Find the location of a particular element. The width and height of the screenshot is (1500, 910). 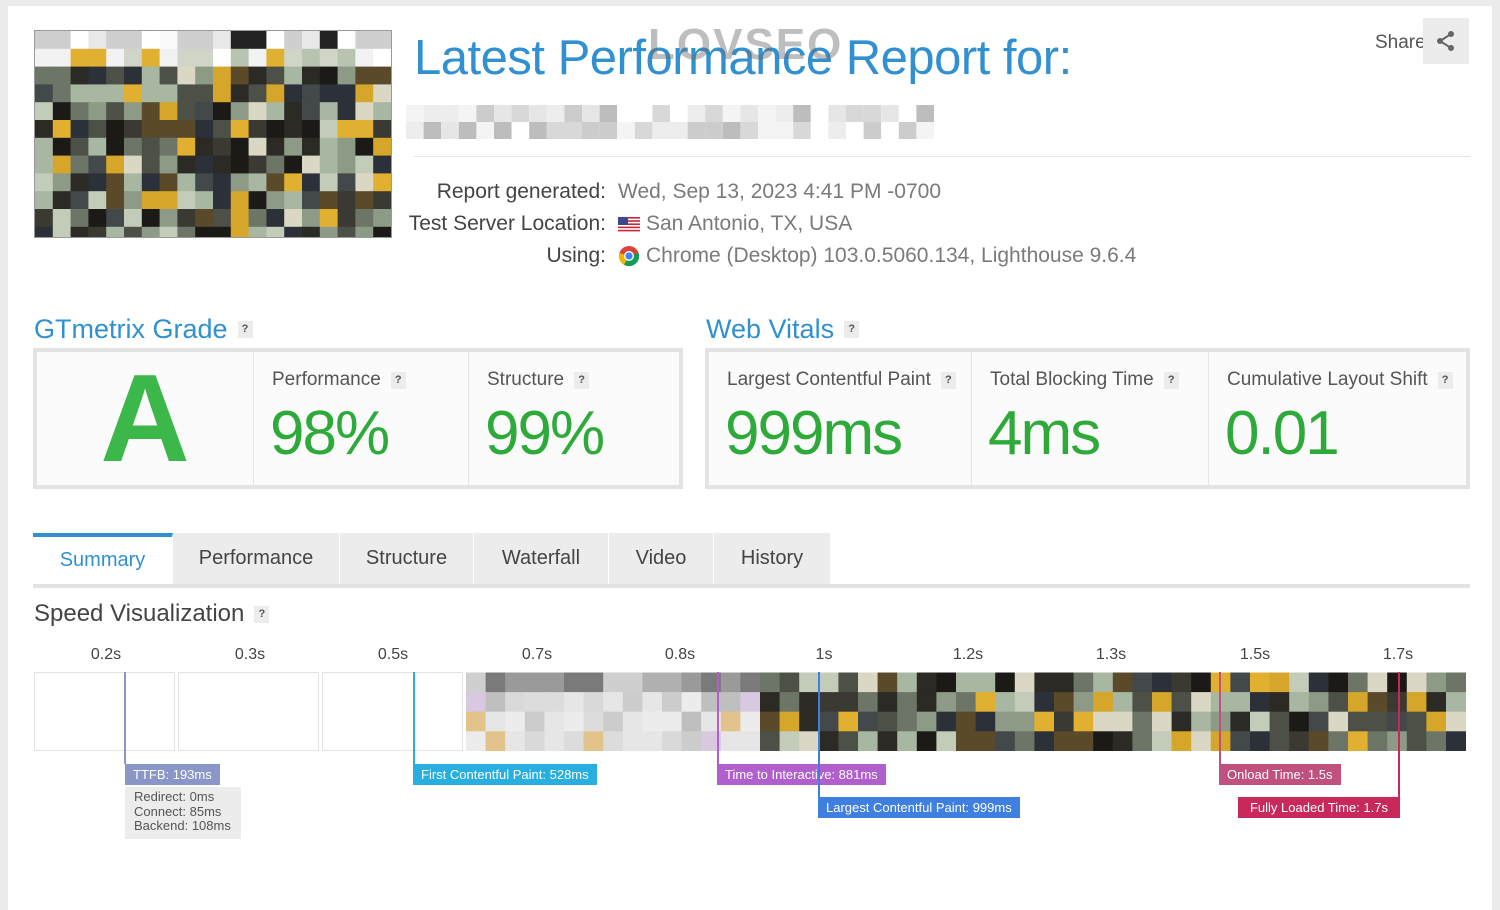

fully-loaded-marker-label: Fully Loaded Time: 1.7s is located at coordinates (1319, 807).